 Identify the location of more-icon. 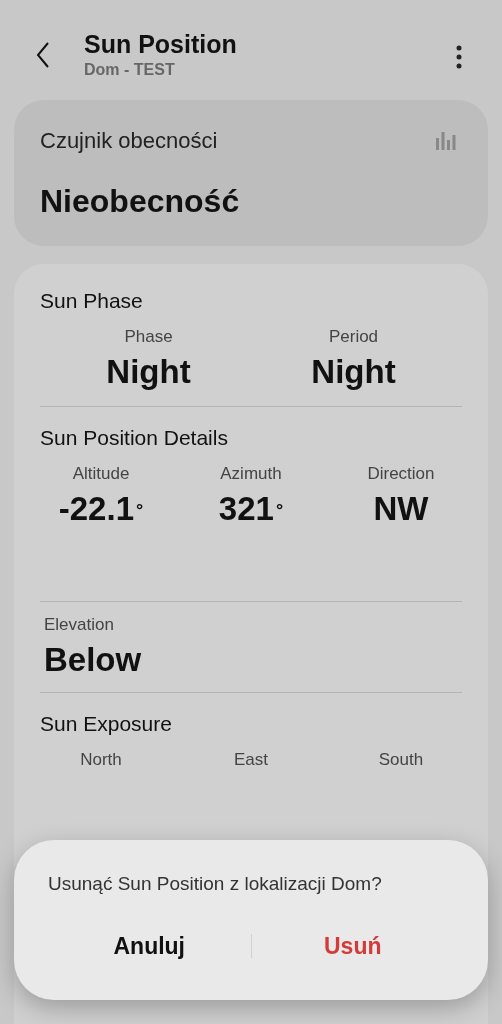
(459, 57).